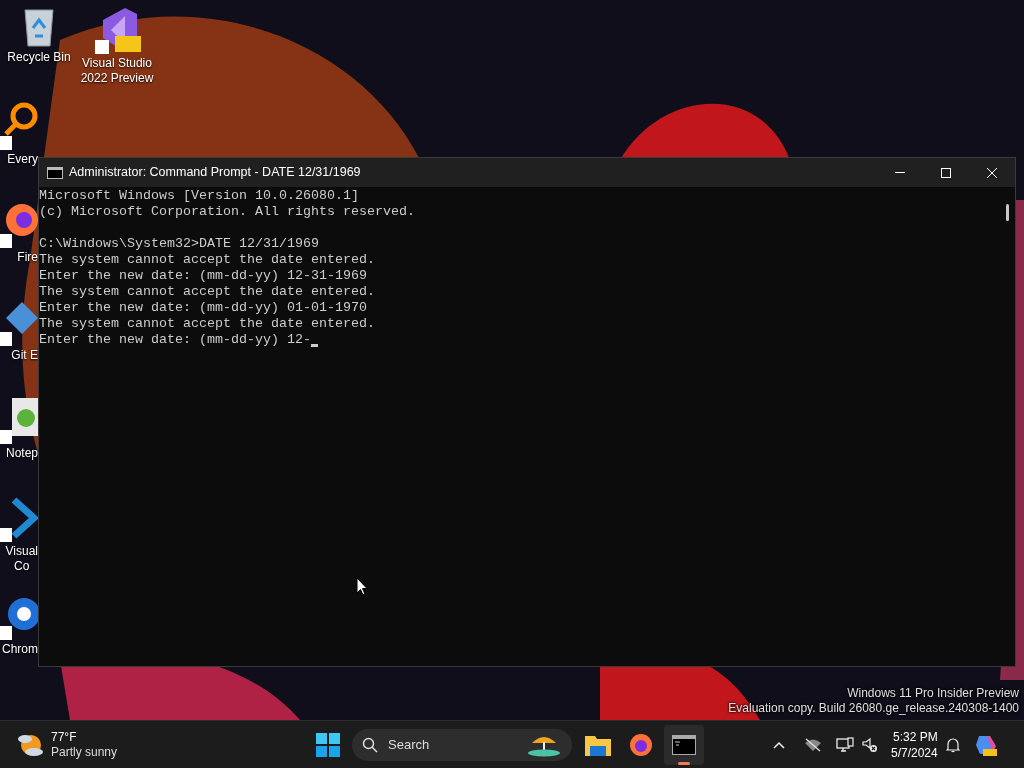 This screenshot has width=1024, height=768. What do you see at coordinates (813, 745) in the screenshot?
I see `wifi-off-icon` at bounding box center [813, 745].